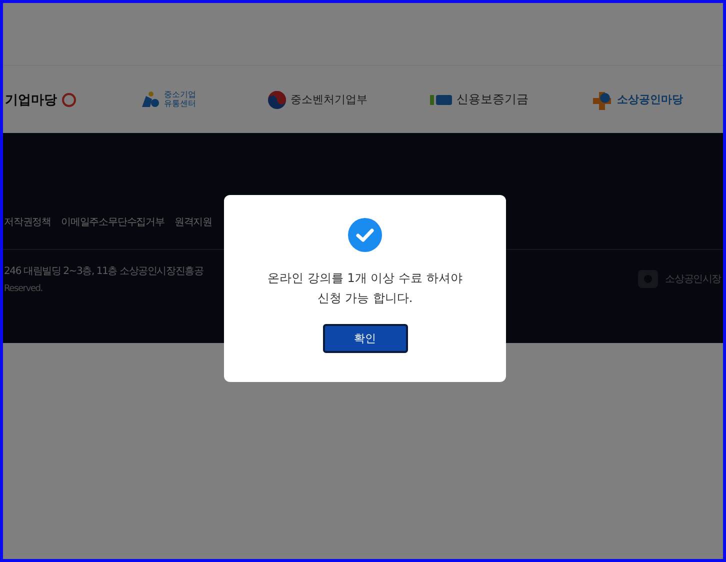  I want to click on partner-logo: 기업마당, so click(41, 99).